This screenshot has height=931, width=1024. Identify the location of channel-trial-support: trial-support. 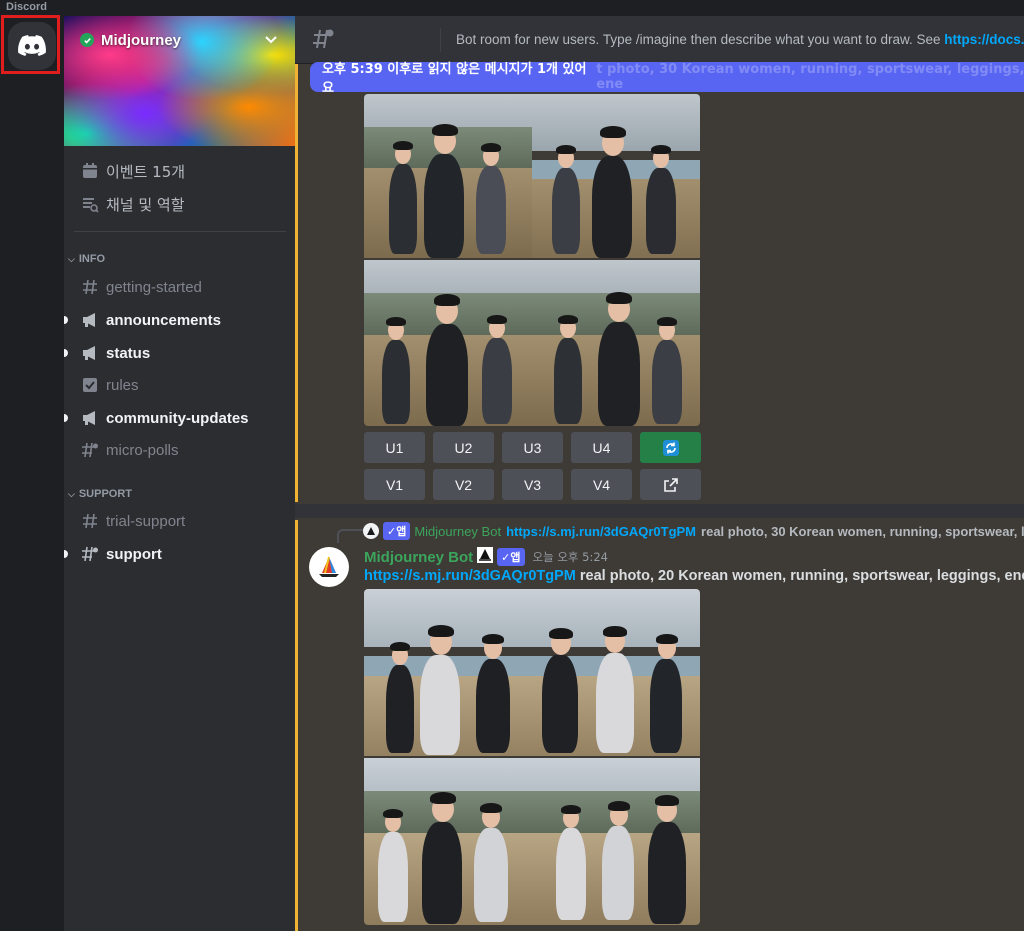
(179, 521).